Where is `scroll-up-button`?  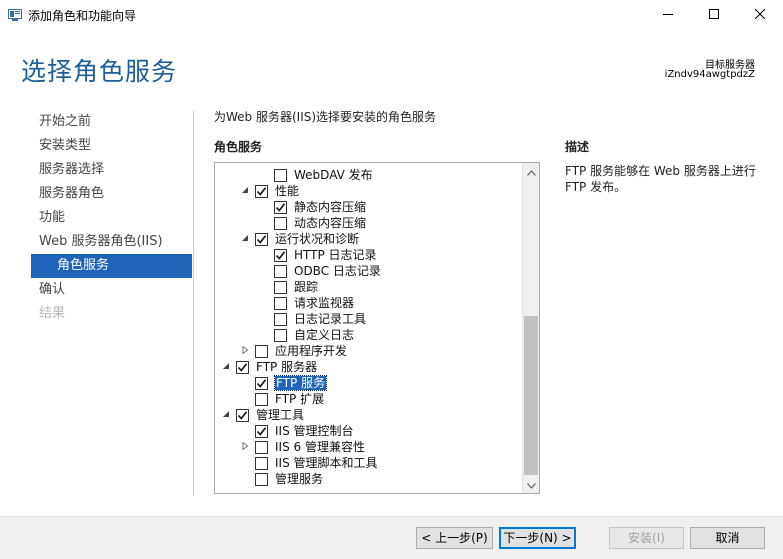 scroll-up-button is located at coordinates (531, 171).